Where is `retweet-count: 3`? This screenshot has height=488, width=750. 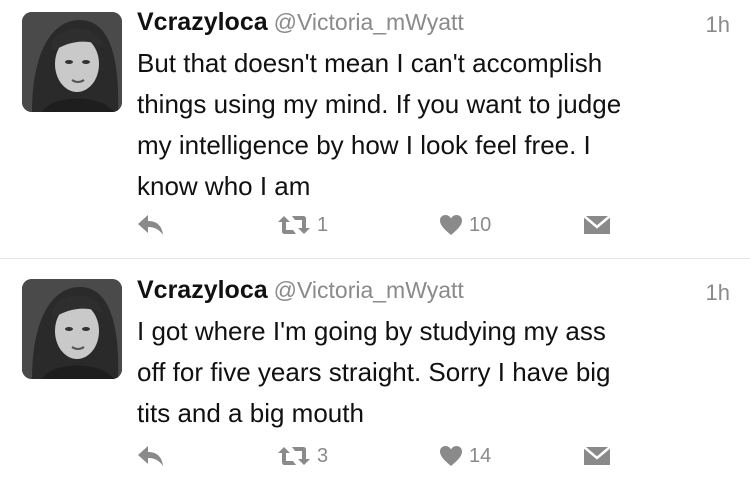
retweet-count: 3 is located at coordinates (323, 455).